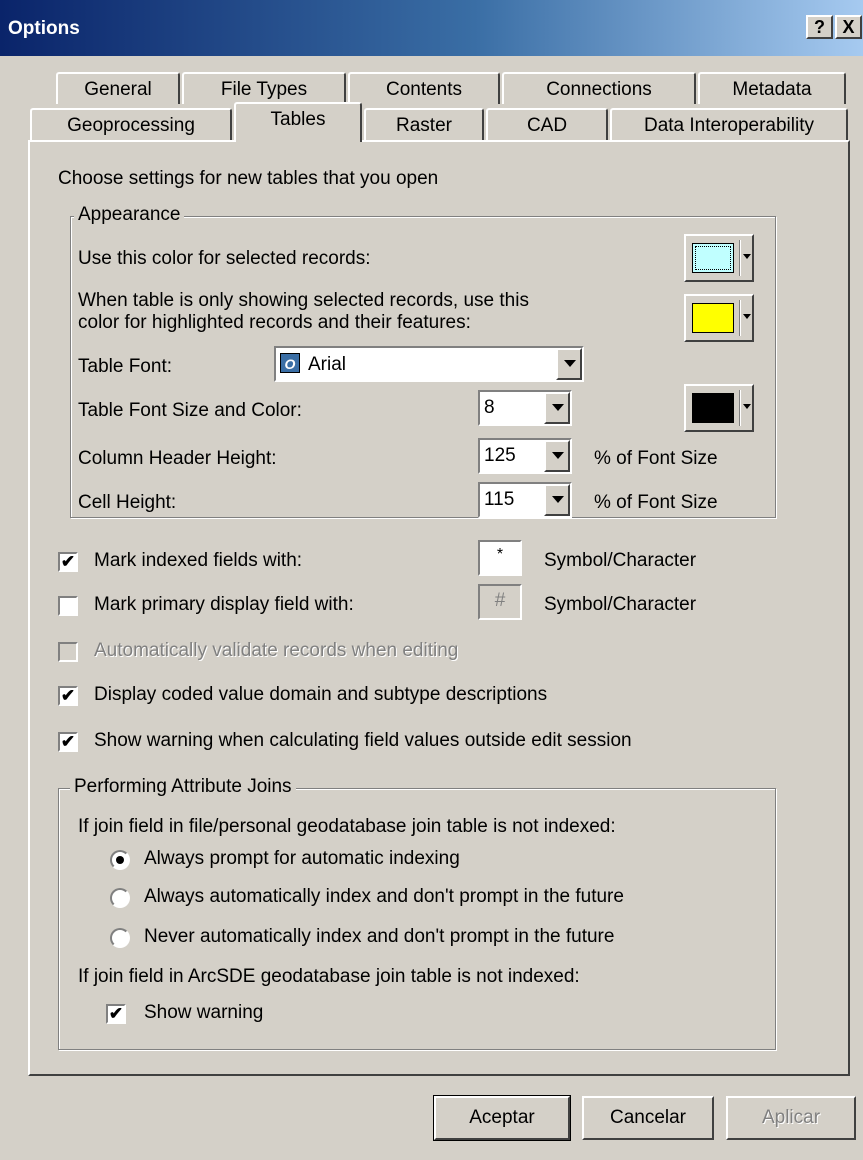  Describe the element at coordinates (183, 787) in the screenshot. I see `joins-legend: Performing Attribute Joins` at that location.